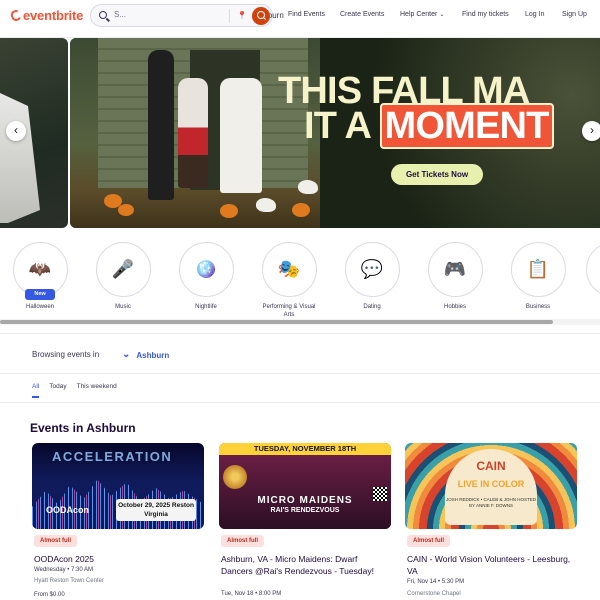 This screenshot has height=600, width=600. I want to click on category-nightlife: 🪩 Nightlife, so click(206, 275).